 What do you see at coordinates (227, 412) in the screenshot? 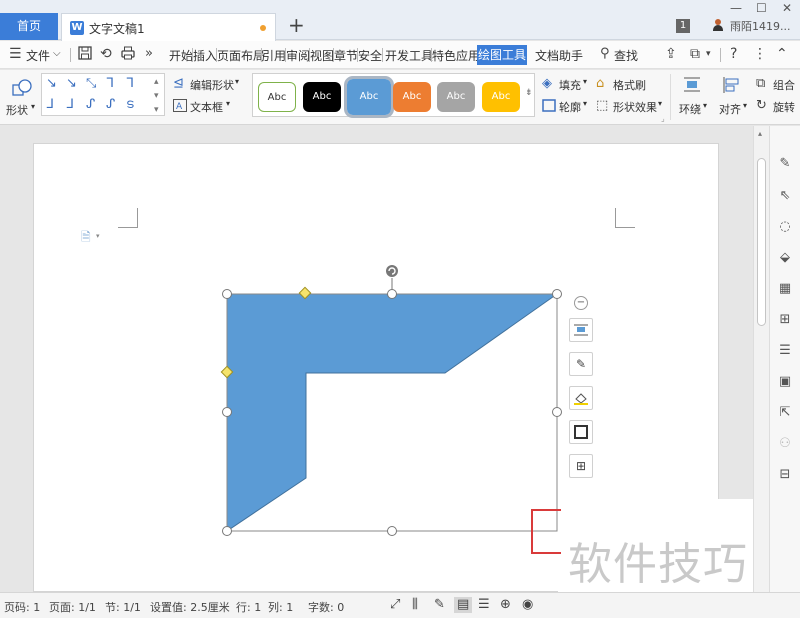
I see `resize-handle-left` at bounding box center [227, 412].